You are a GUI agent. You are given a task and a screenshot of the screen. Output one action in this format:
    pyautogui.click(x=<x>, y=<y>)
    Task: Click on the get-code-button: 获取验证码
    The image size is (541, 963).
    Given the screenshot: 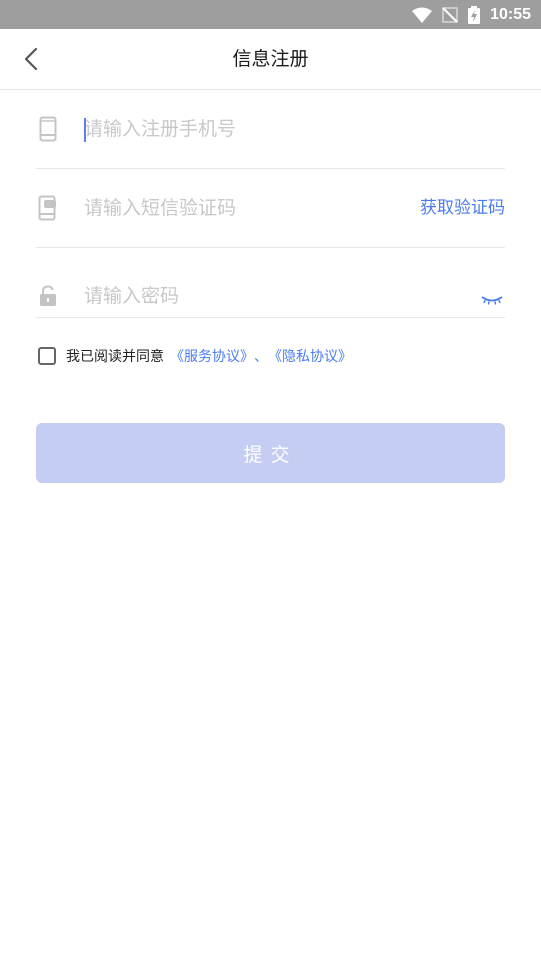 What is the action you would take?
    pyautogui.click(x=462, y=208)
    